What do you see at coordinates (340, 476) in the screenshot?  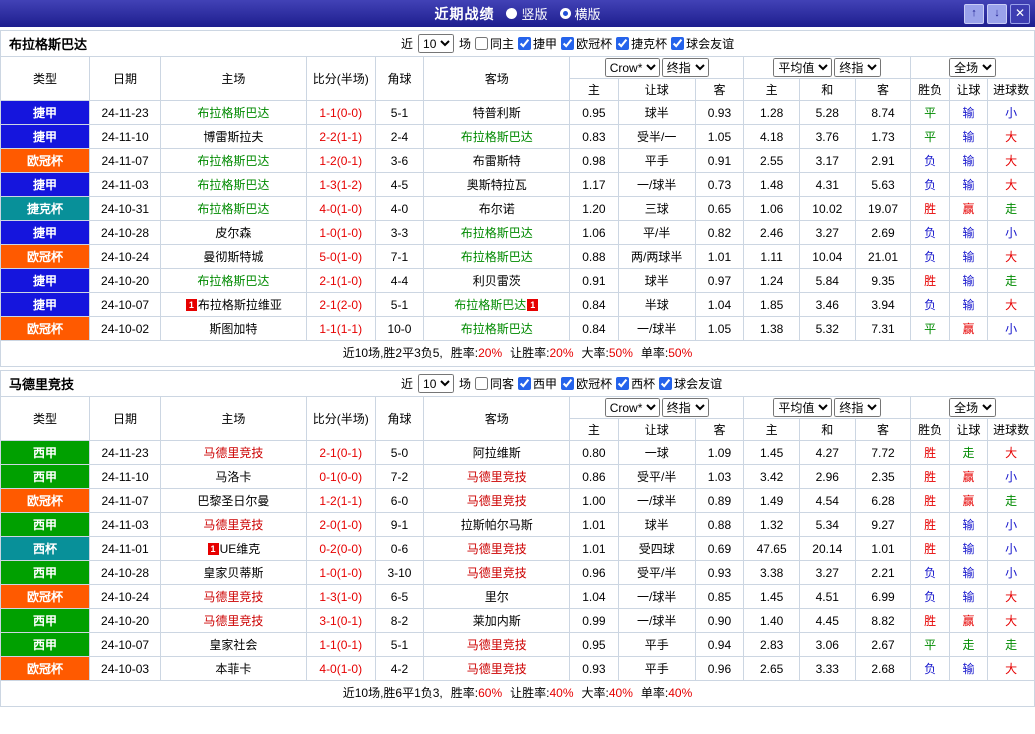 I see `score: 0-1(0-0)` at bounding box center [340, 476].